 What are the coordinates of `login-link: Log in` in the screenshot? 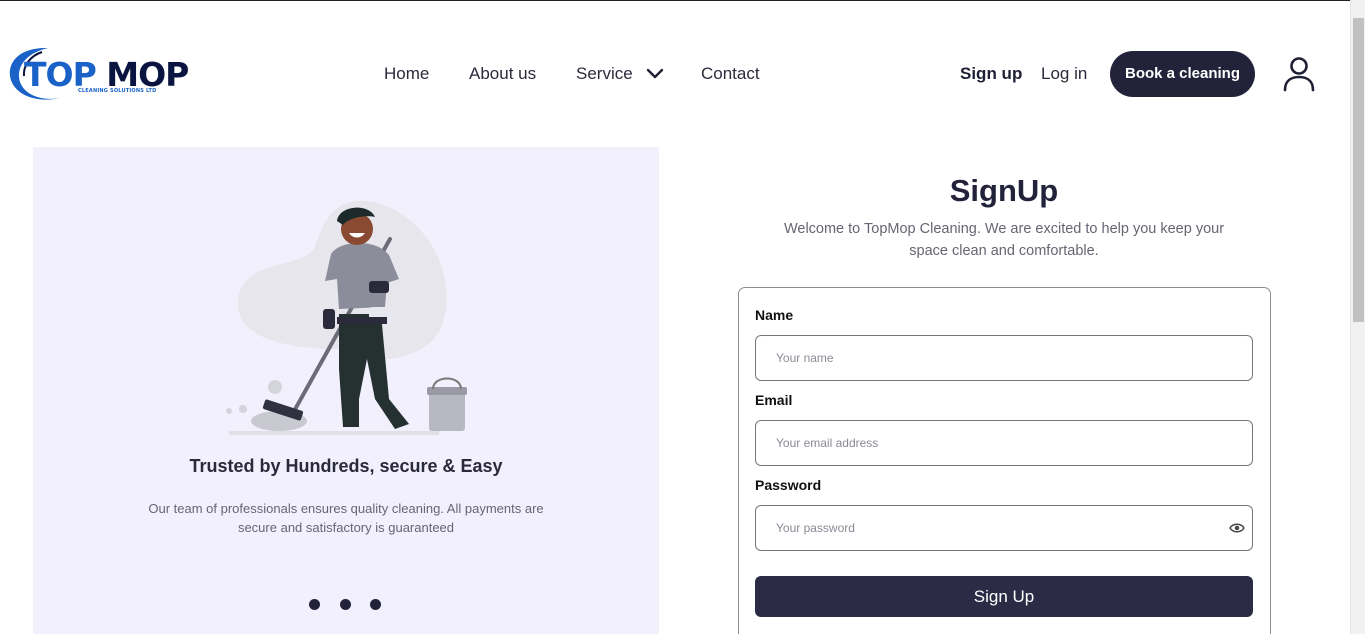 It's located at (1064, 74).